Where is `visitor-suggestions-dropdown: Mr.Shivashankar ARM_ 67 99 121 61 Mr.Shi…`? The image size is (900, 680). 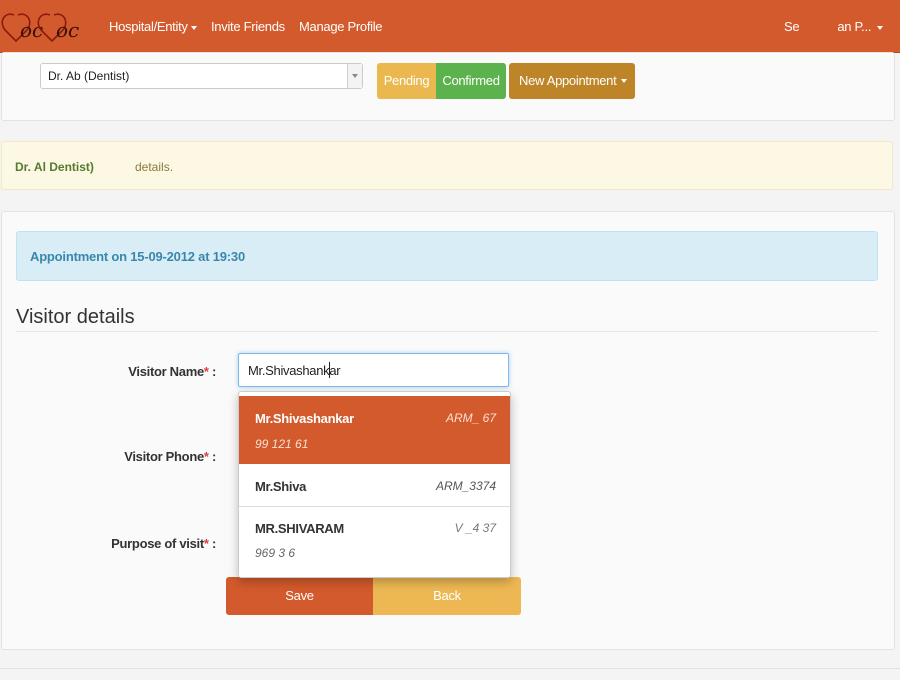
visitor-suggestions-dropdown: Mr.Shivashankar ARM_ 67 99 121 61 Mr.Shi… is located at coordinates (374, 484).